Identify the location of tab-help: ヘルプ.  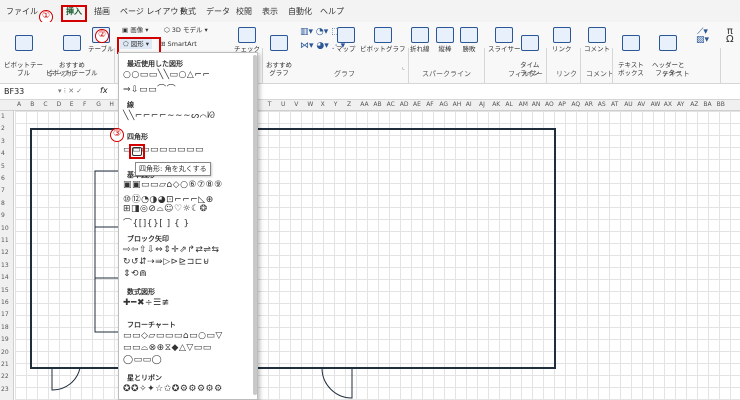
(332, 11).